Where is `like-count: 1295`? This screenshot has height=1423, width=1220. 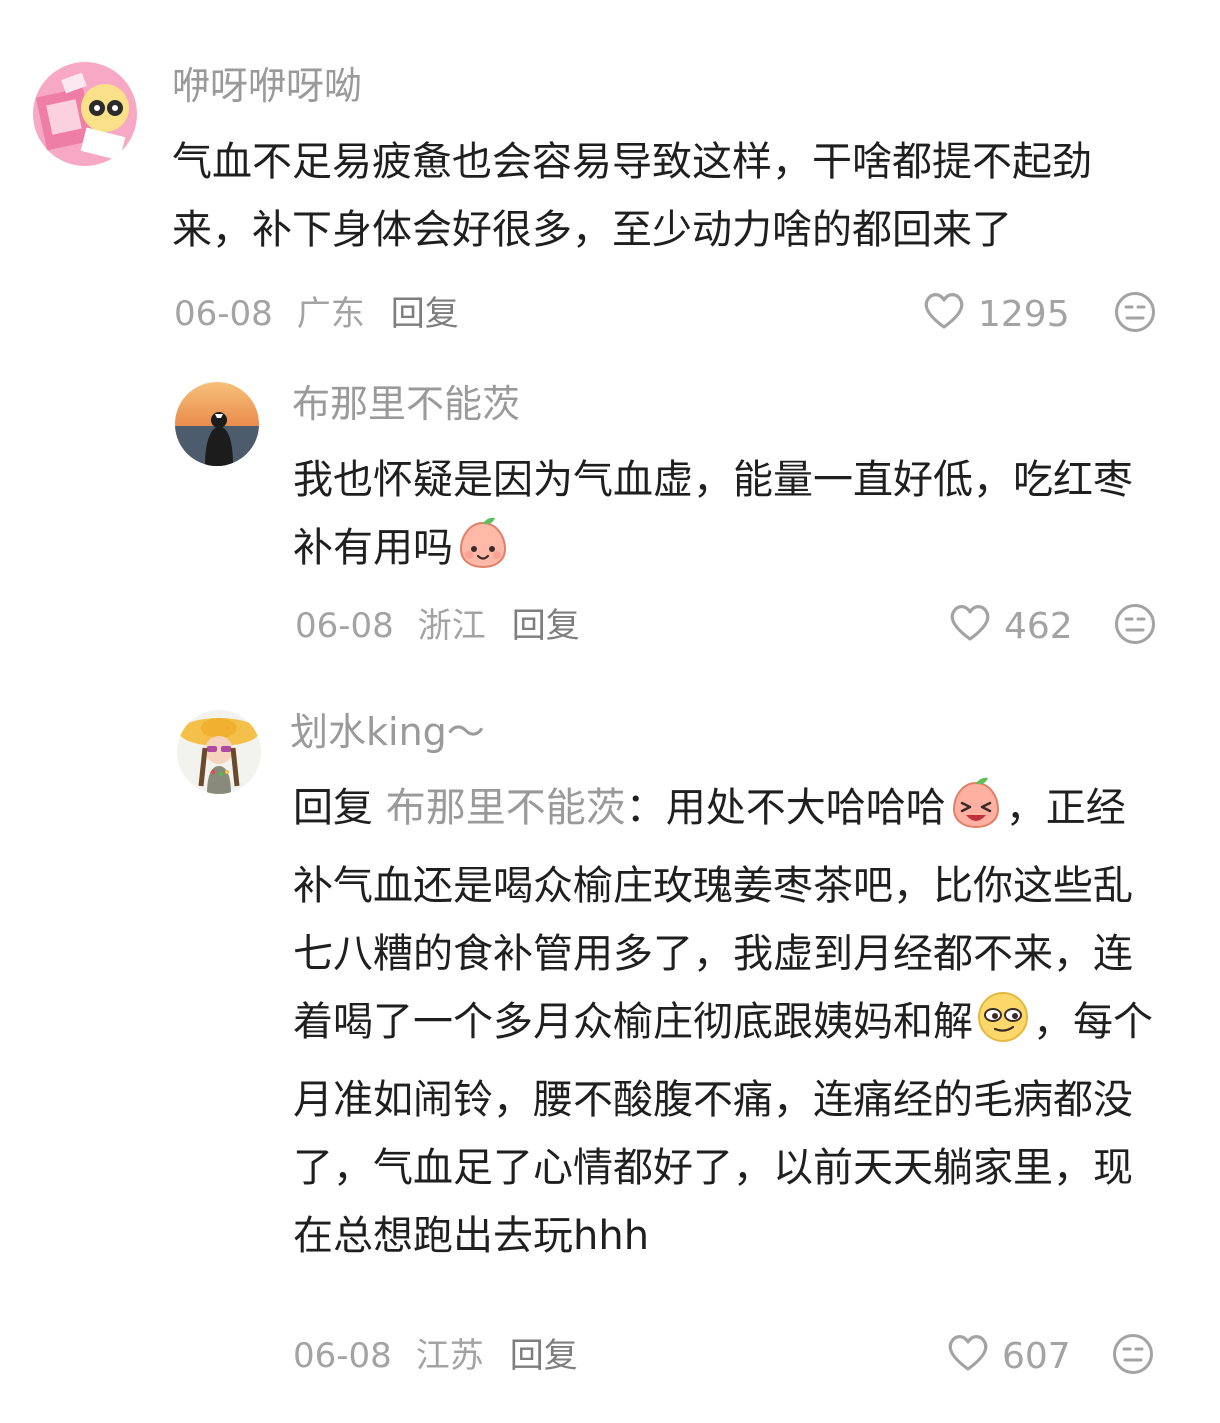 like-count: 1295 is located at coordinates (1024, 314).